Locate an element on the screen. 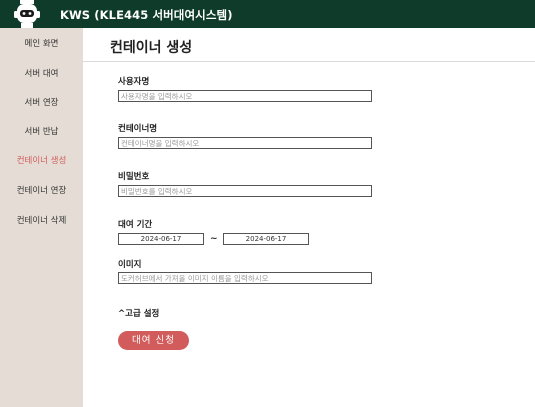  rental-period-label: 대여 기간 is located at coordinates (135, 225).